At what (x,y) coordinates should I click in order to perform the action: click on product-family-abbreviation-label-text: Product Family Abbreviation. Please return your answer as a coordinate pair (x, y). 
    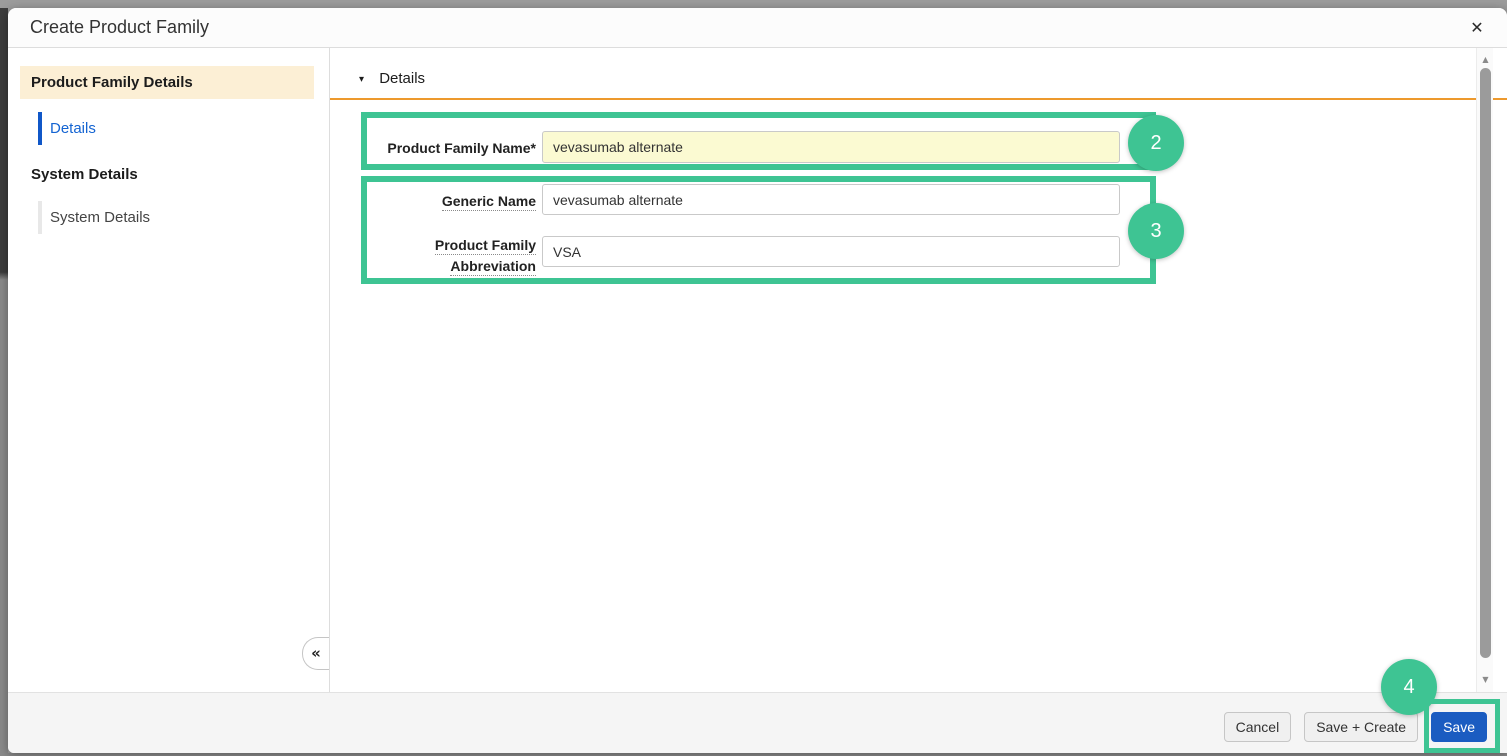
    Looking at the image, I should click on (485, 256).